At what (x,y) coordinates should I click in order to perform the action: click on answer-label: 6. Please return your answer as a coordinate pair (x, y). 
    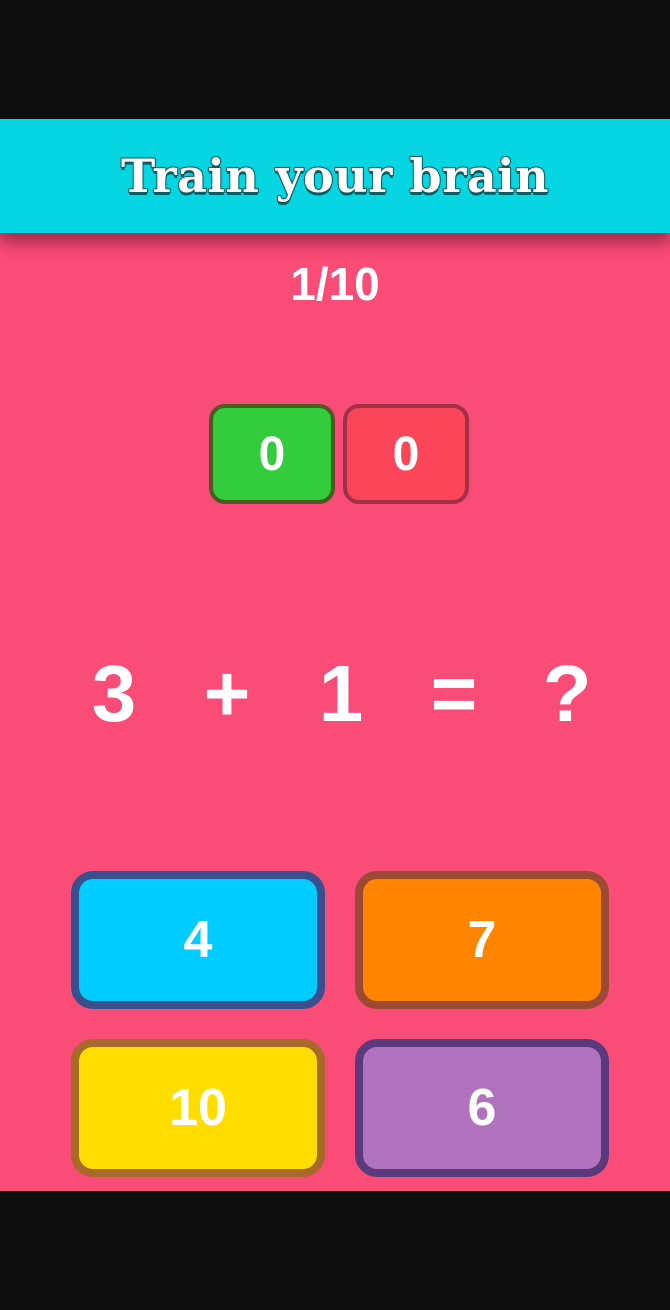
    Looking at the image, I should click on (482, 1108).